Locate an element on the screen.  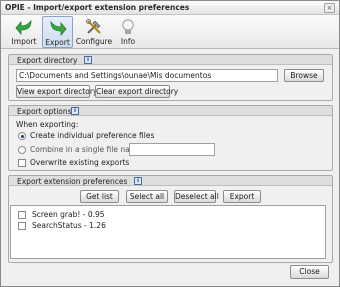
tab-info-label: Info is located at coordinates (128, 41).